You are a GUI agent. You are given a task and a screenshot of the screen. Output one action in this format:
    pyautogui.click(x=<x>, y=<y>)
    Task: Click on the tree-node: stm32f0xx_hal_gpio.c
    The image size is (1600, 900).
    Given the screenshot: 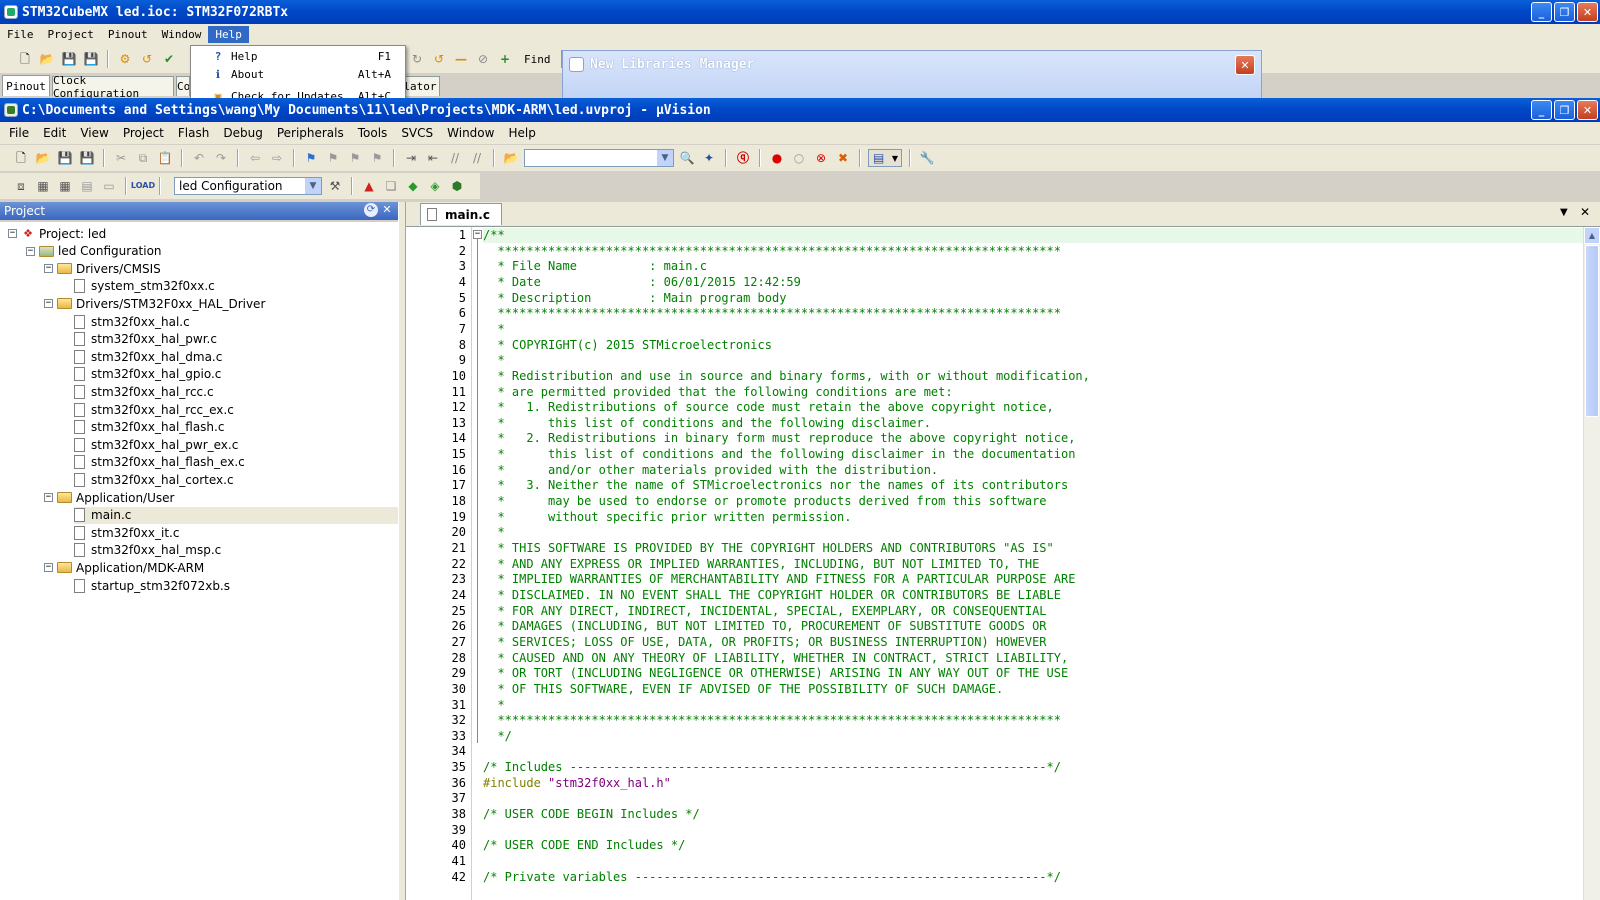 What is the action you would take?
    pyautogui.click(x=147, y=374)
    